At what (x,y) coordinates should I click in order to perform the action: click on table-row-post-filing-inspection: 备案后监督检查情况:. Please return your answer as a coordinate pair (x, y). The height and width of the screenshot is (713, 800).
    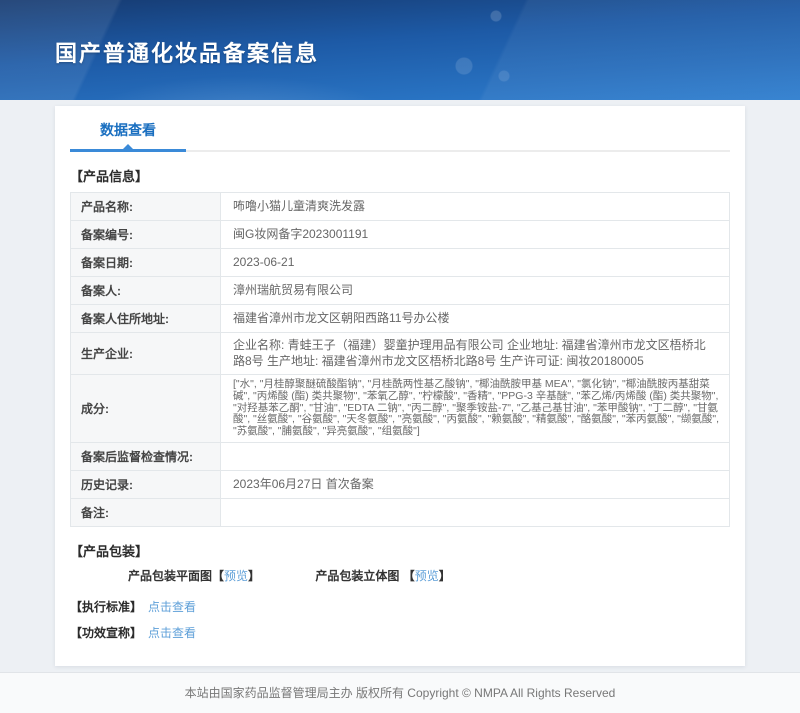
    Looking at the image, I should click on (400, 456).